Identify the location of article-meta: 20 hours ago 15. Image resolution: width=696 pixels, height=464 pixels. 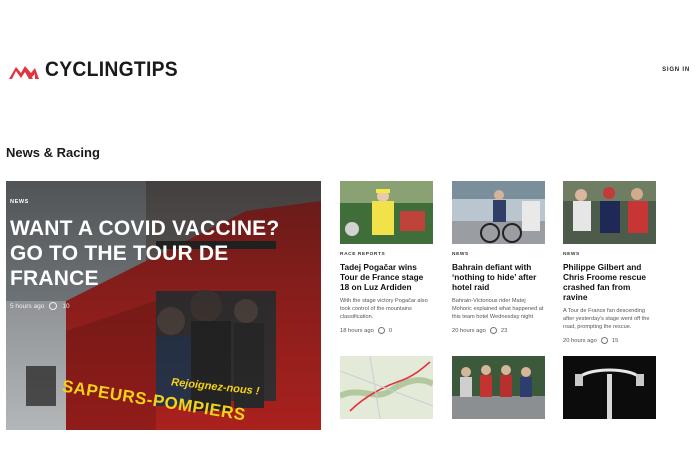
(609, 340).